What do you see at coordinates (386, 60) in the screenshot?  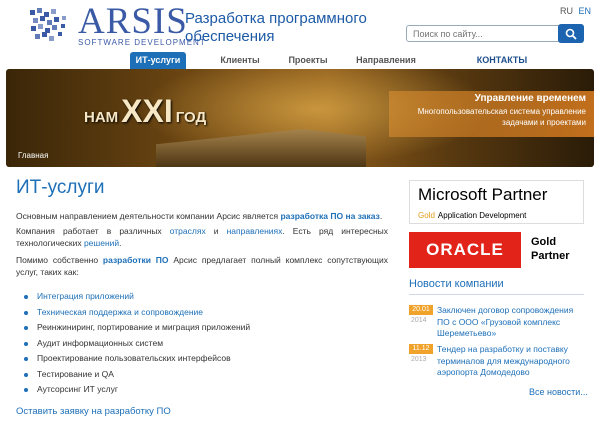 I see `nav-directions: Направления` at bounding box center [386, 60].